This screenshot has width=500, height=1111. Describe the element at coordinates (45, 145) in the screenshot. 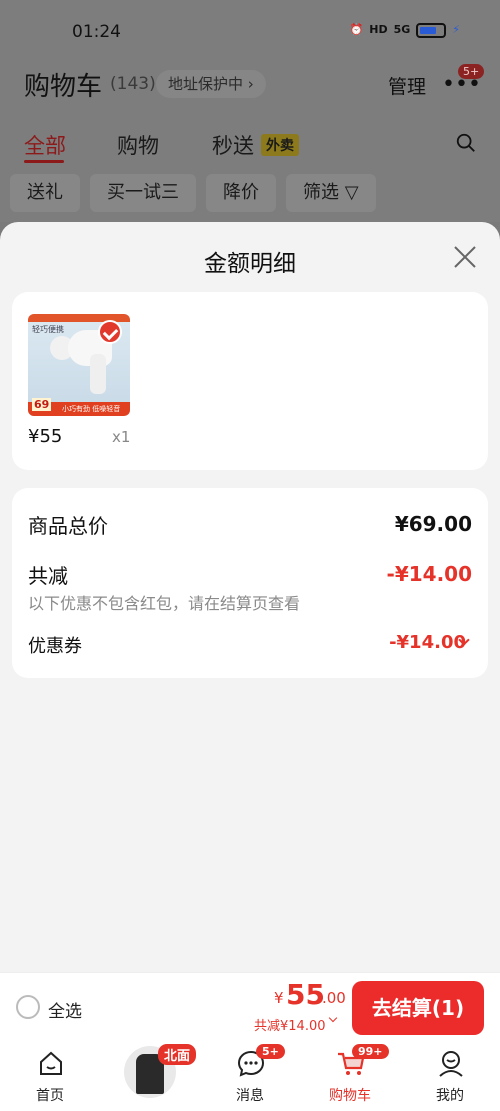

I see `tab-all: 全部` at that location.